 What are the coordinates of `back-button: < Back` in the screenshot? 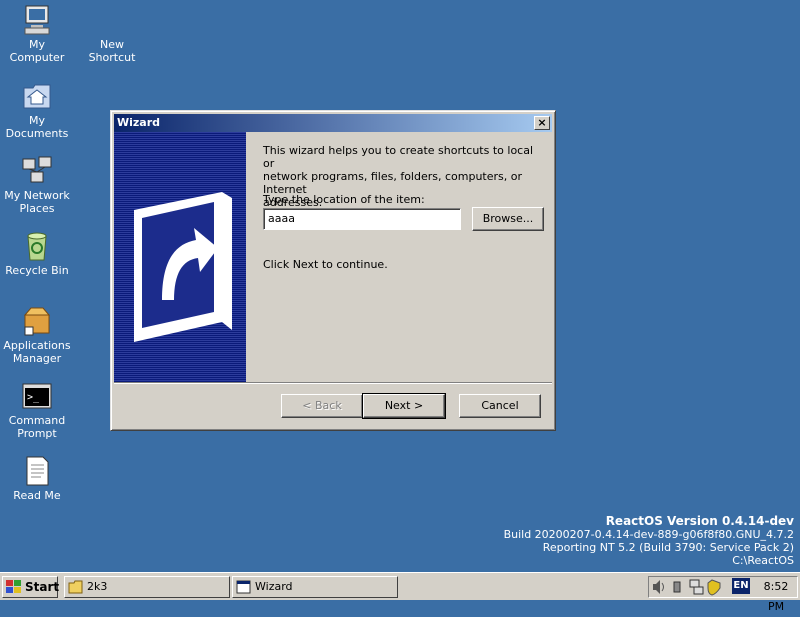 It's located at (322, 406).